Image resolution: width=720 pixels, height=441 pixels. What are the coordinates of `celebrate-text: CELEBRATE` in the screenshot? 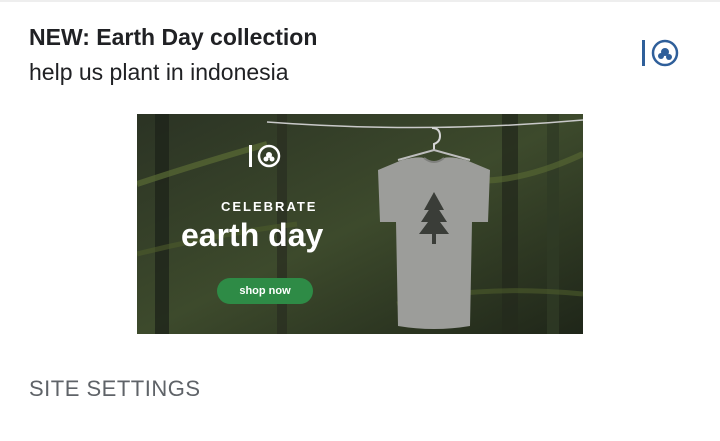 It's located at (269, 206).